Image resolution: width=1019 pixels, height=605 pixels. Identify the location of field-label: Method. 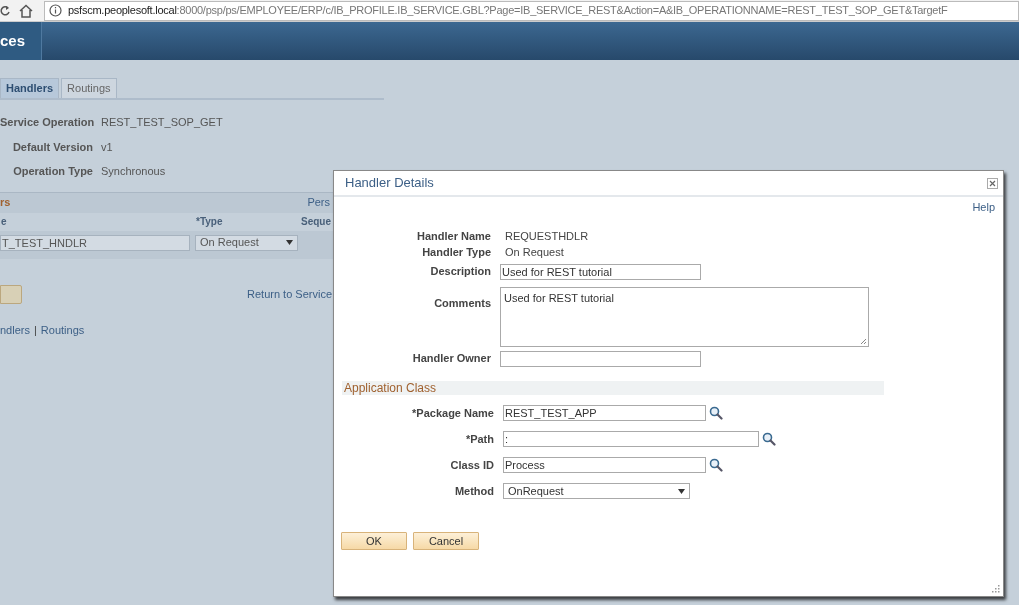
(474, 490).